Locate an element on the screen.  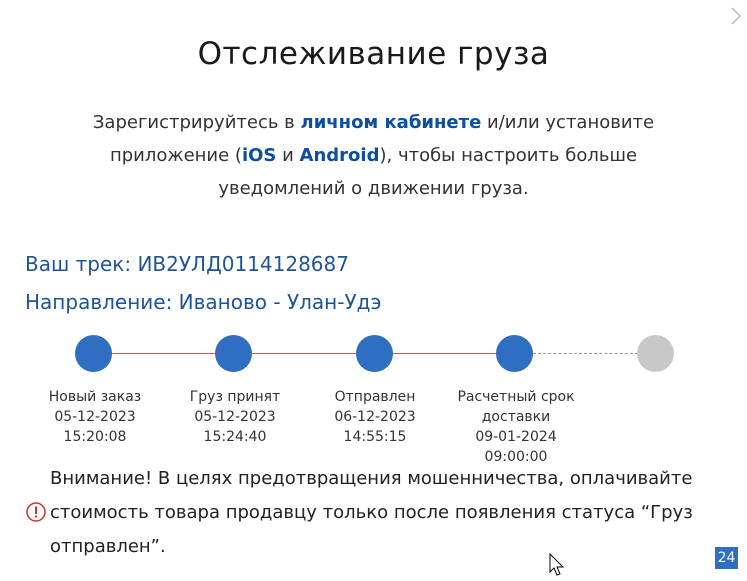
timeline-dot-pending is located at coordinates (655, 353).